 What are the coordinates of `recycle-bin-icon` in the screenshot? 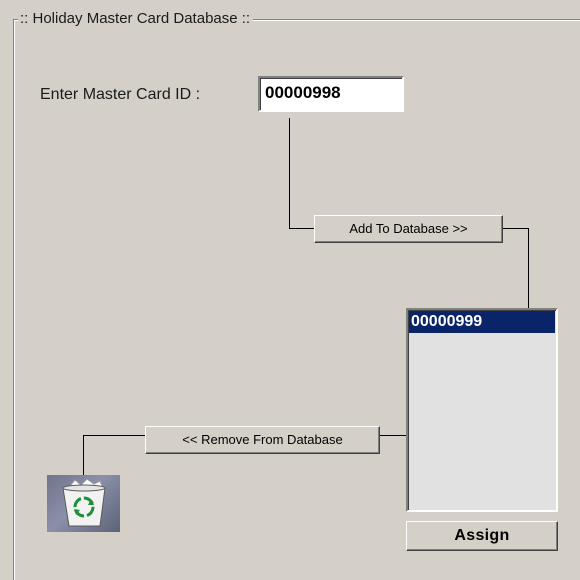 It's located at (83, 503).